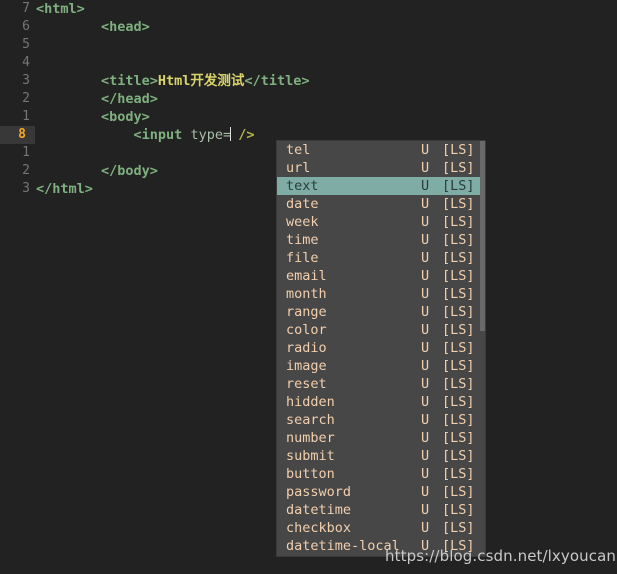 The height and width of the screenshot is (574, 617). Describe the element at coordinates (310, 402) in the screenshot. I see `autocomplete-item-label: hidden` at that location.